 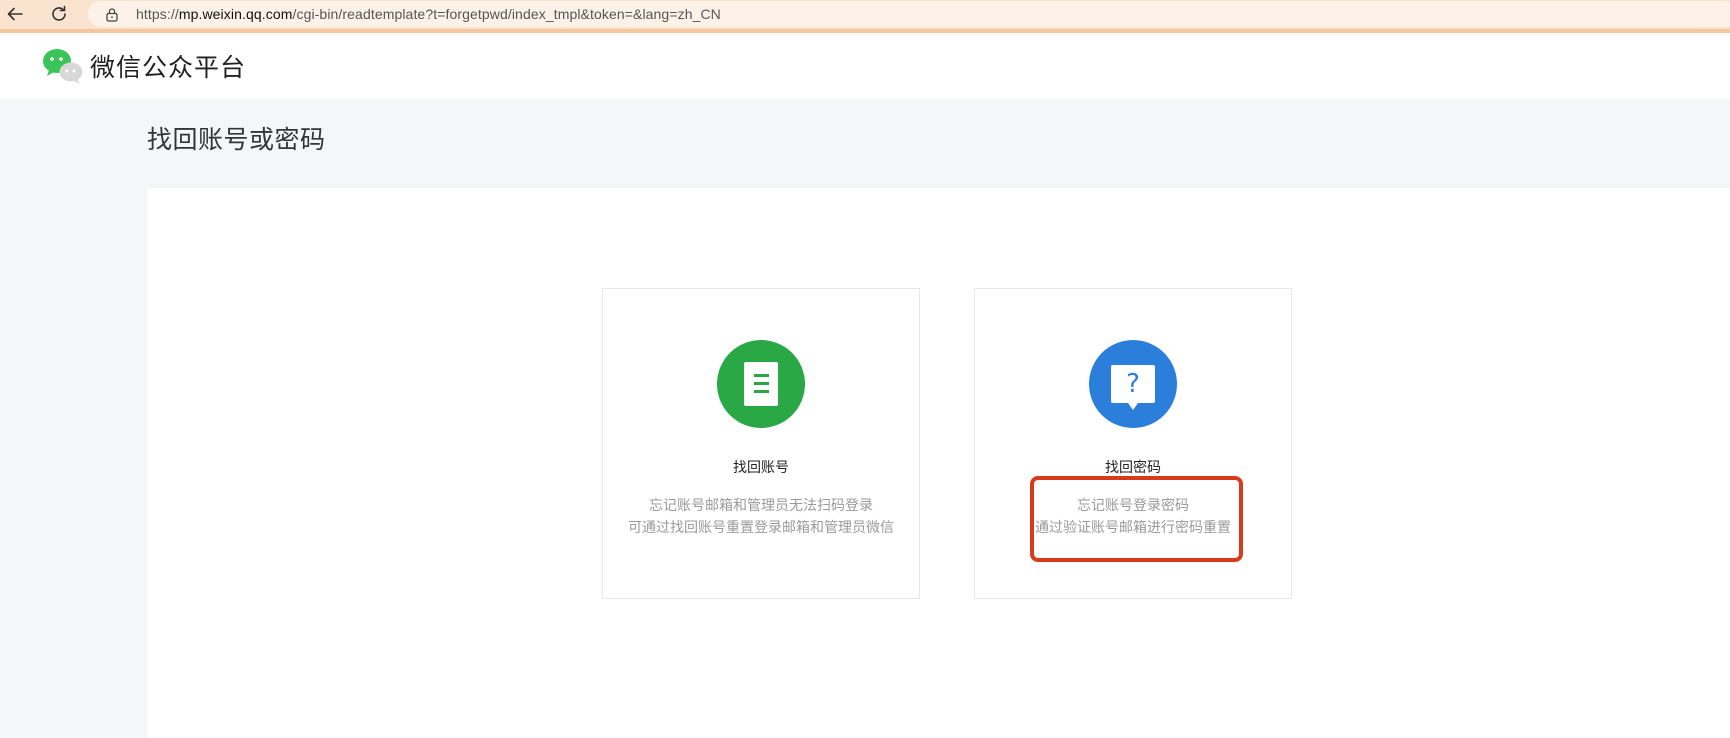 I want to click on card-desc-line: 忘记账号邮箱和管理员无法扫码登录, so click(x=761, y=506).